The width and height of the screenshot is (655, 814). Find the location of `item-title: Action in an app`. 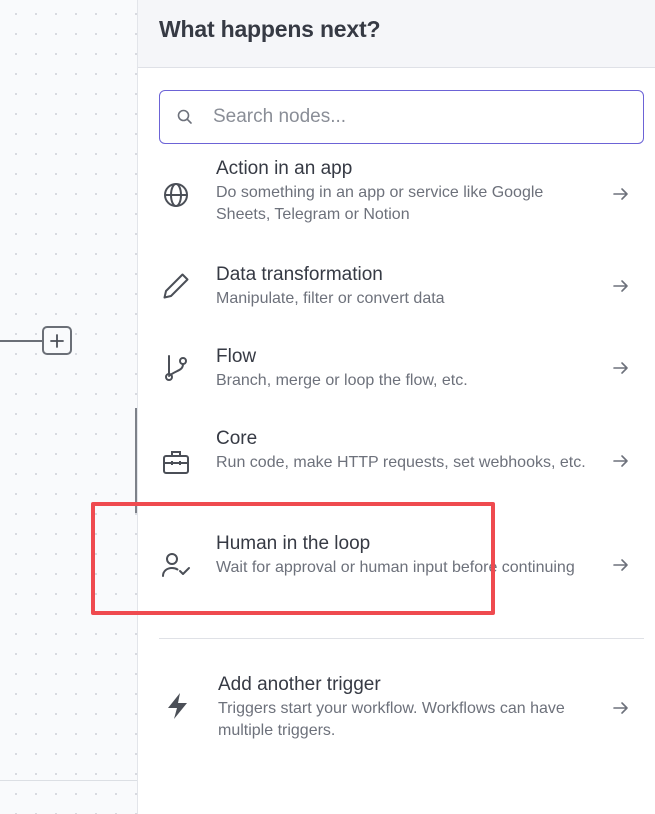

item-title: Action in an app is located at coordinates (284, 168).